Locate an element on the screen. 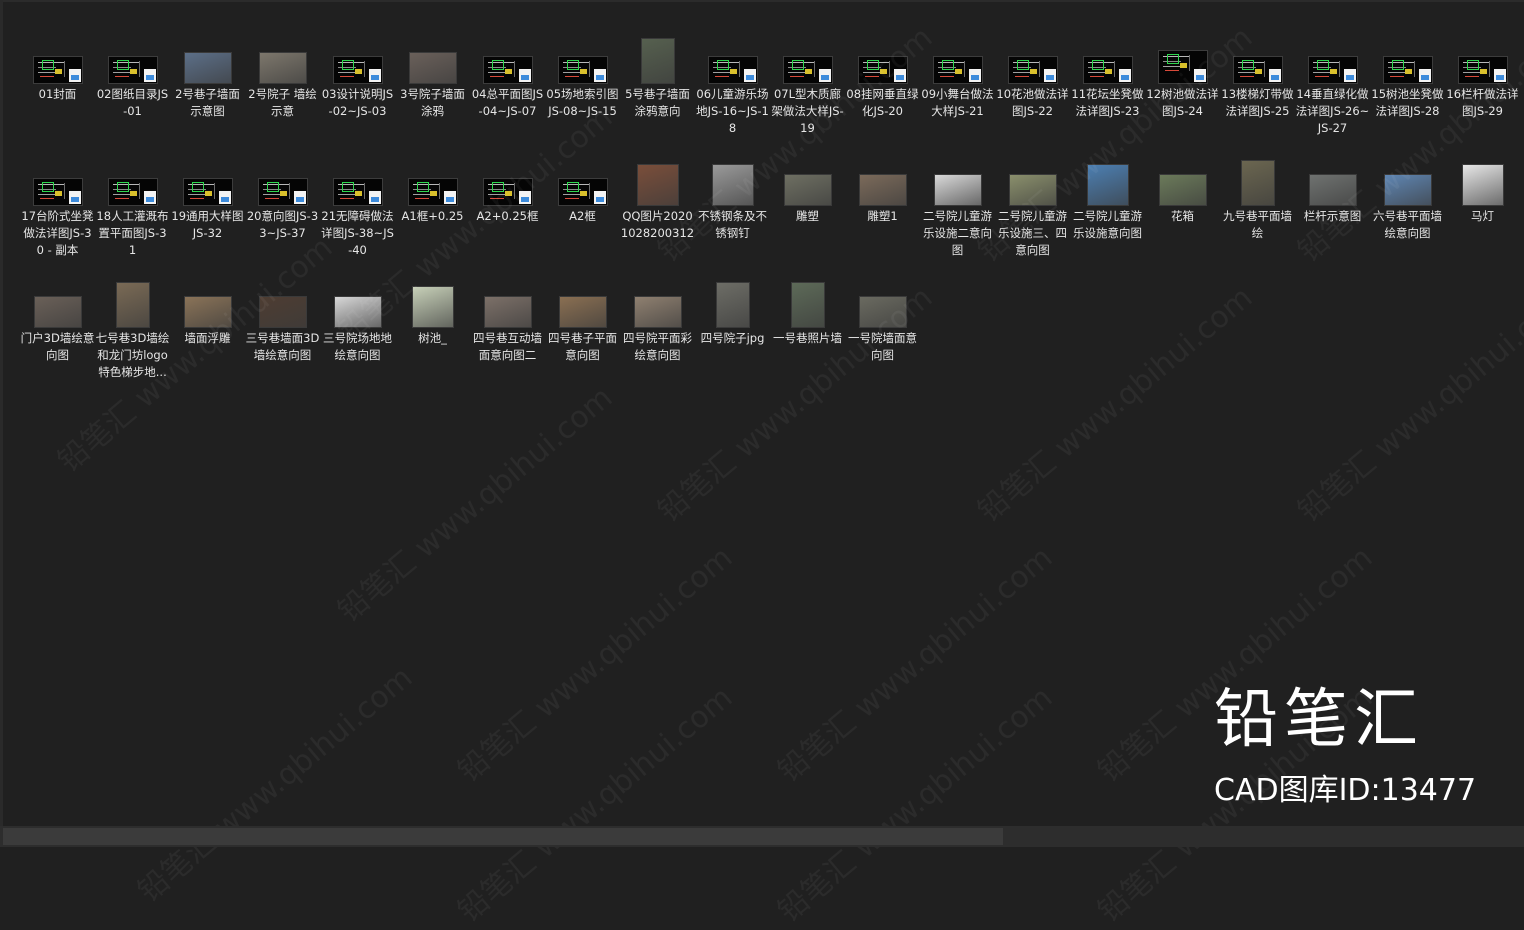 Image resolution: width=1524 pixels, height=930 pixels. file-item: 20意向图JS-33~JS-37 is located at coordinates (282, 213).